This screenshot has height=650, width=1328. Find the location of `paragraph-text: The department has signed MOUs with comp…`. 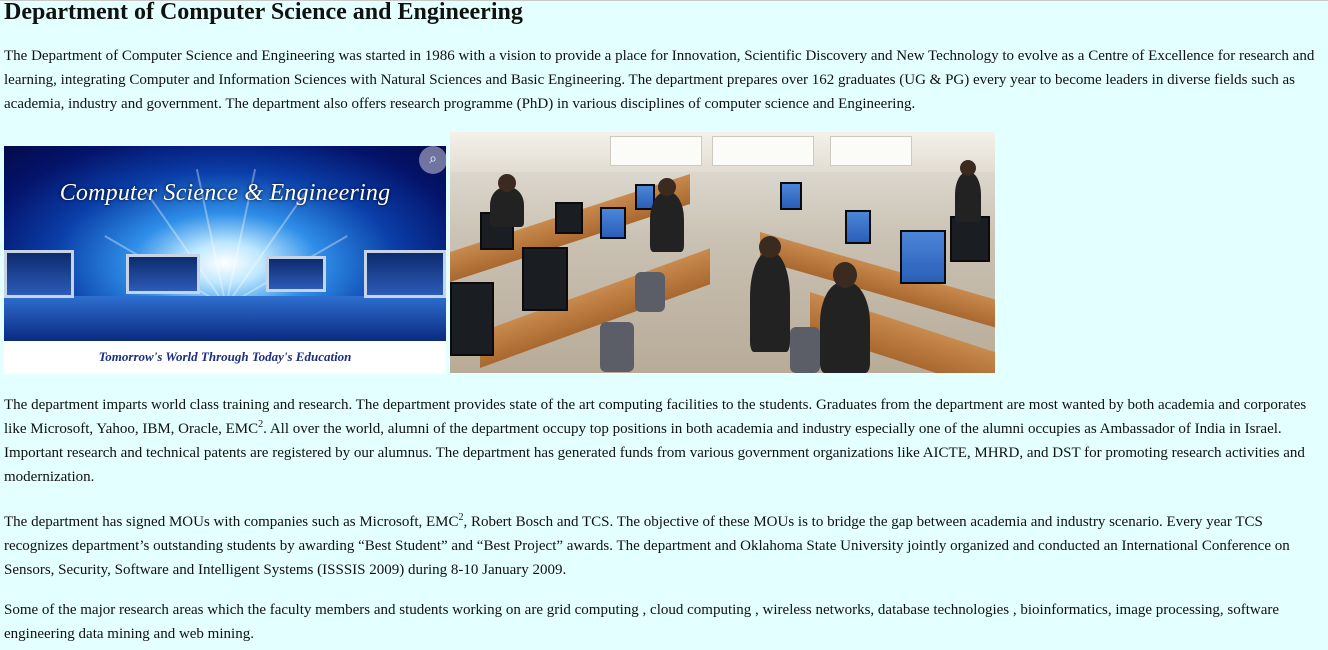

paragraph-text: The department has signed MOUs with comp… is located at coordinates (231, 522).